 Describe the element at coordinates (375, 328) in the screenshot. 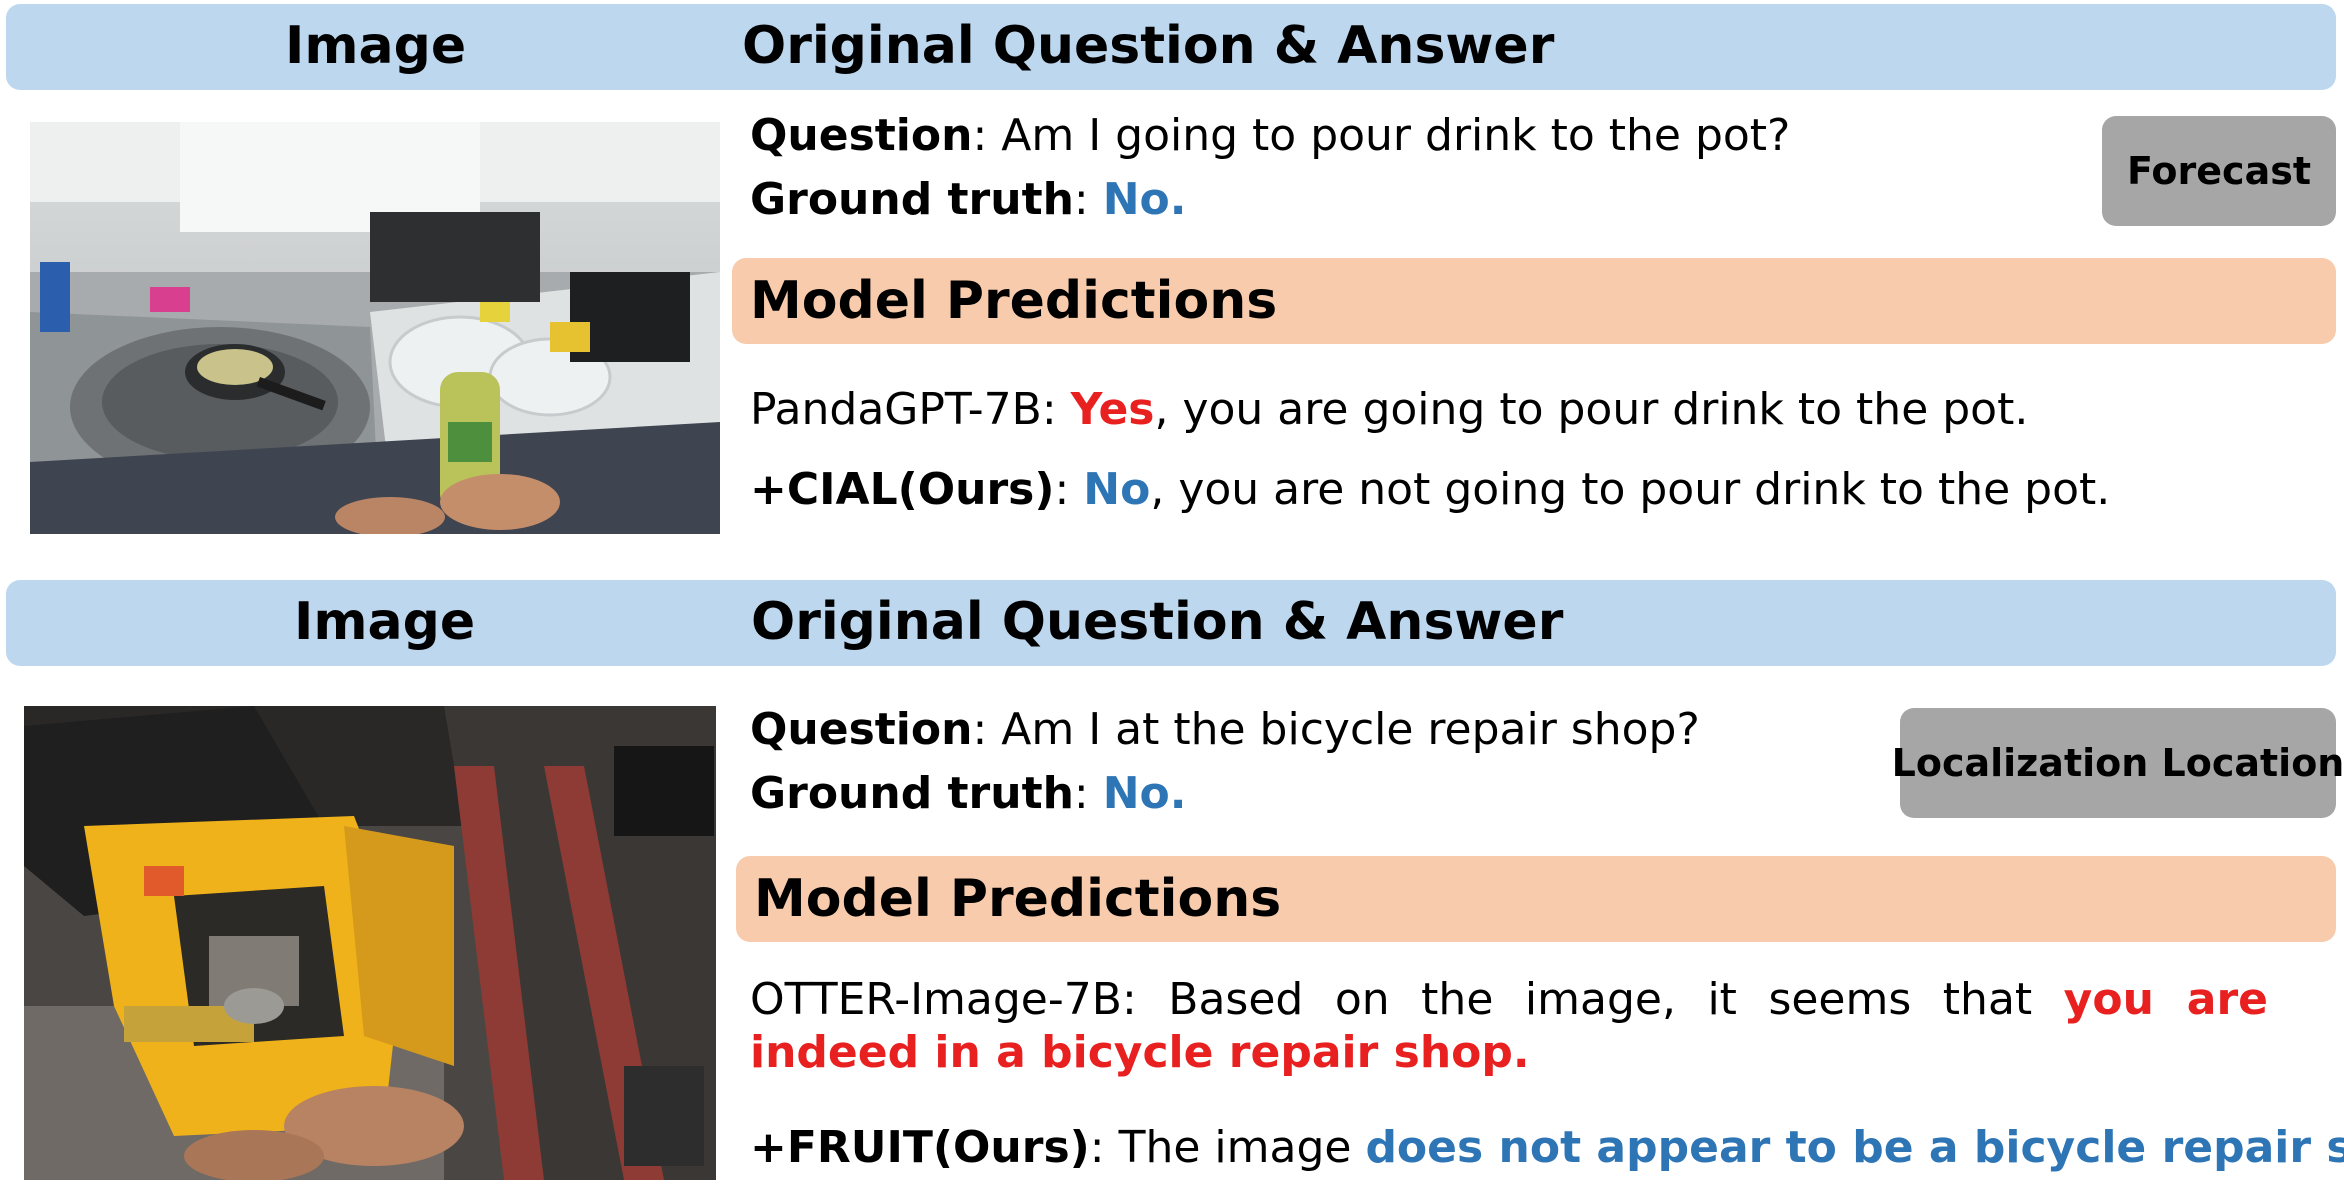

I see `panel1-kitchen-photo` at that location.